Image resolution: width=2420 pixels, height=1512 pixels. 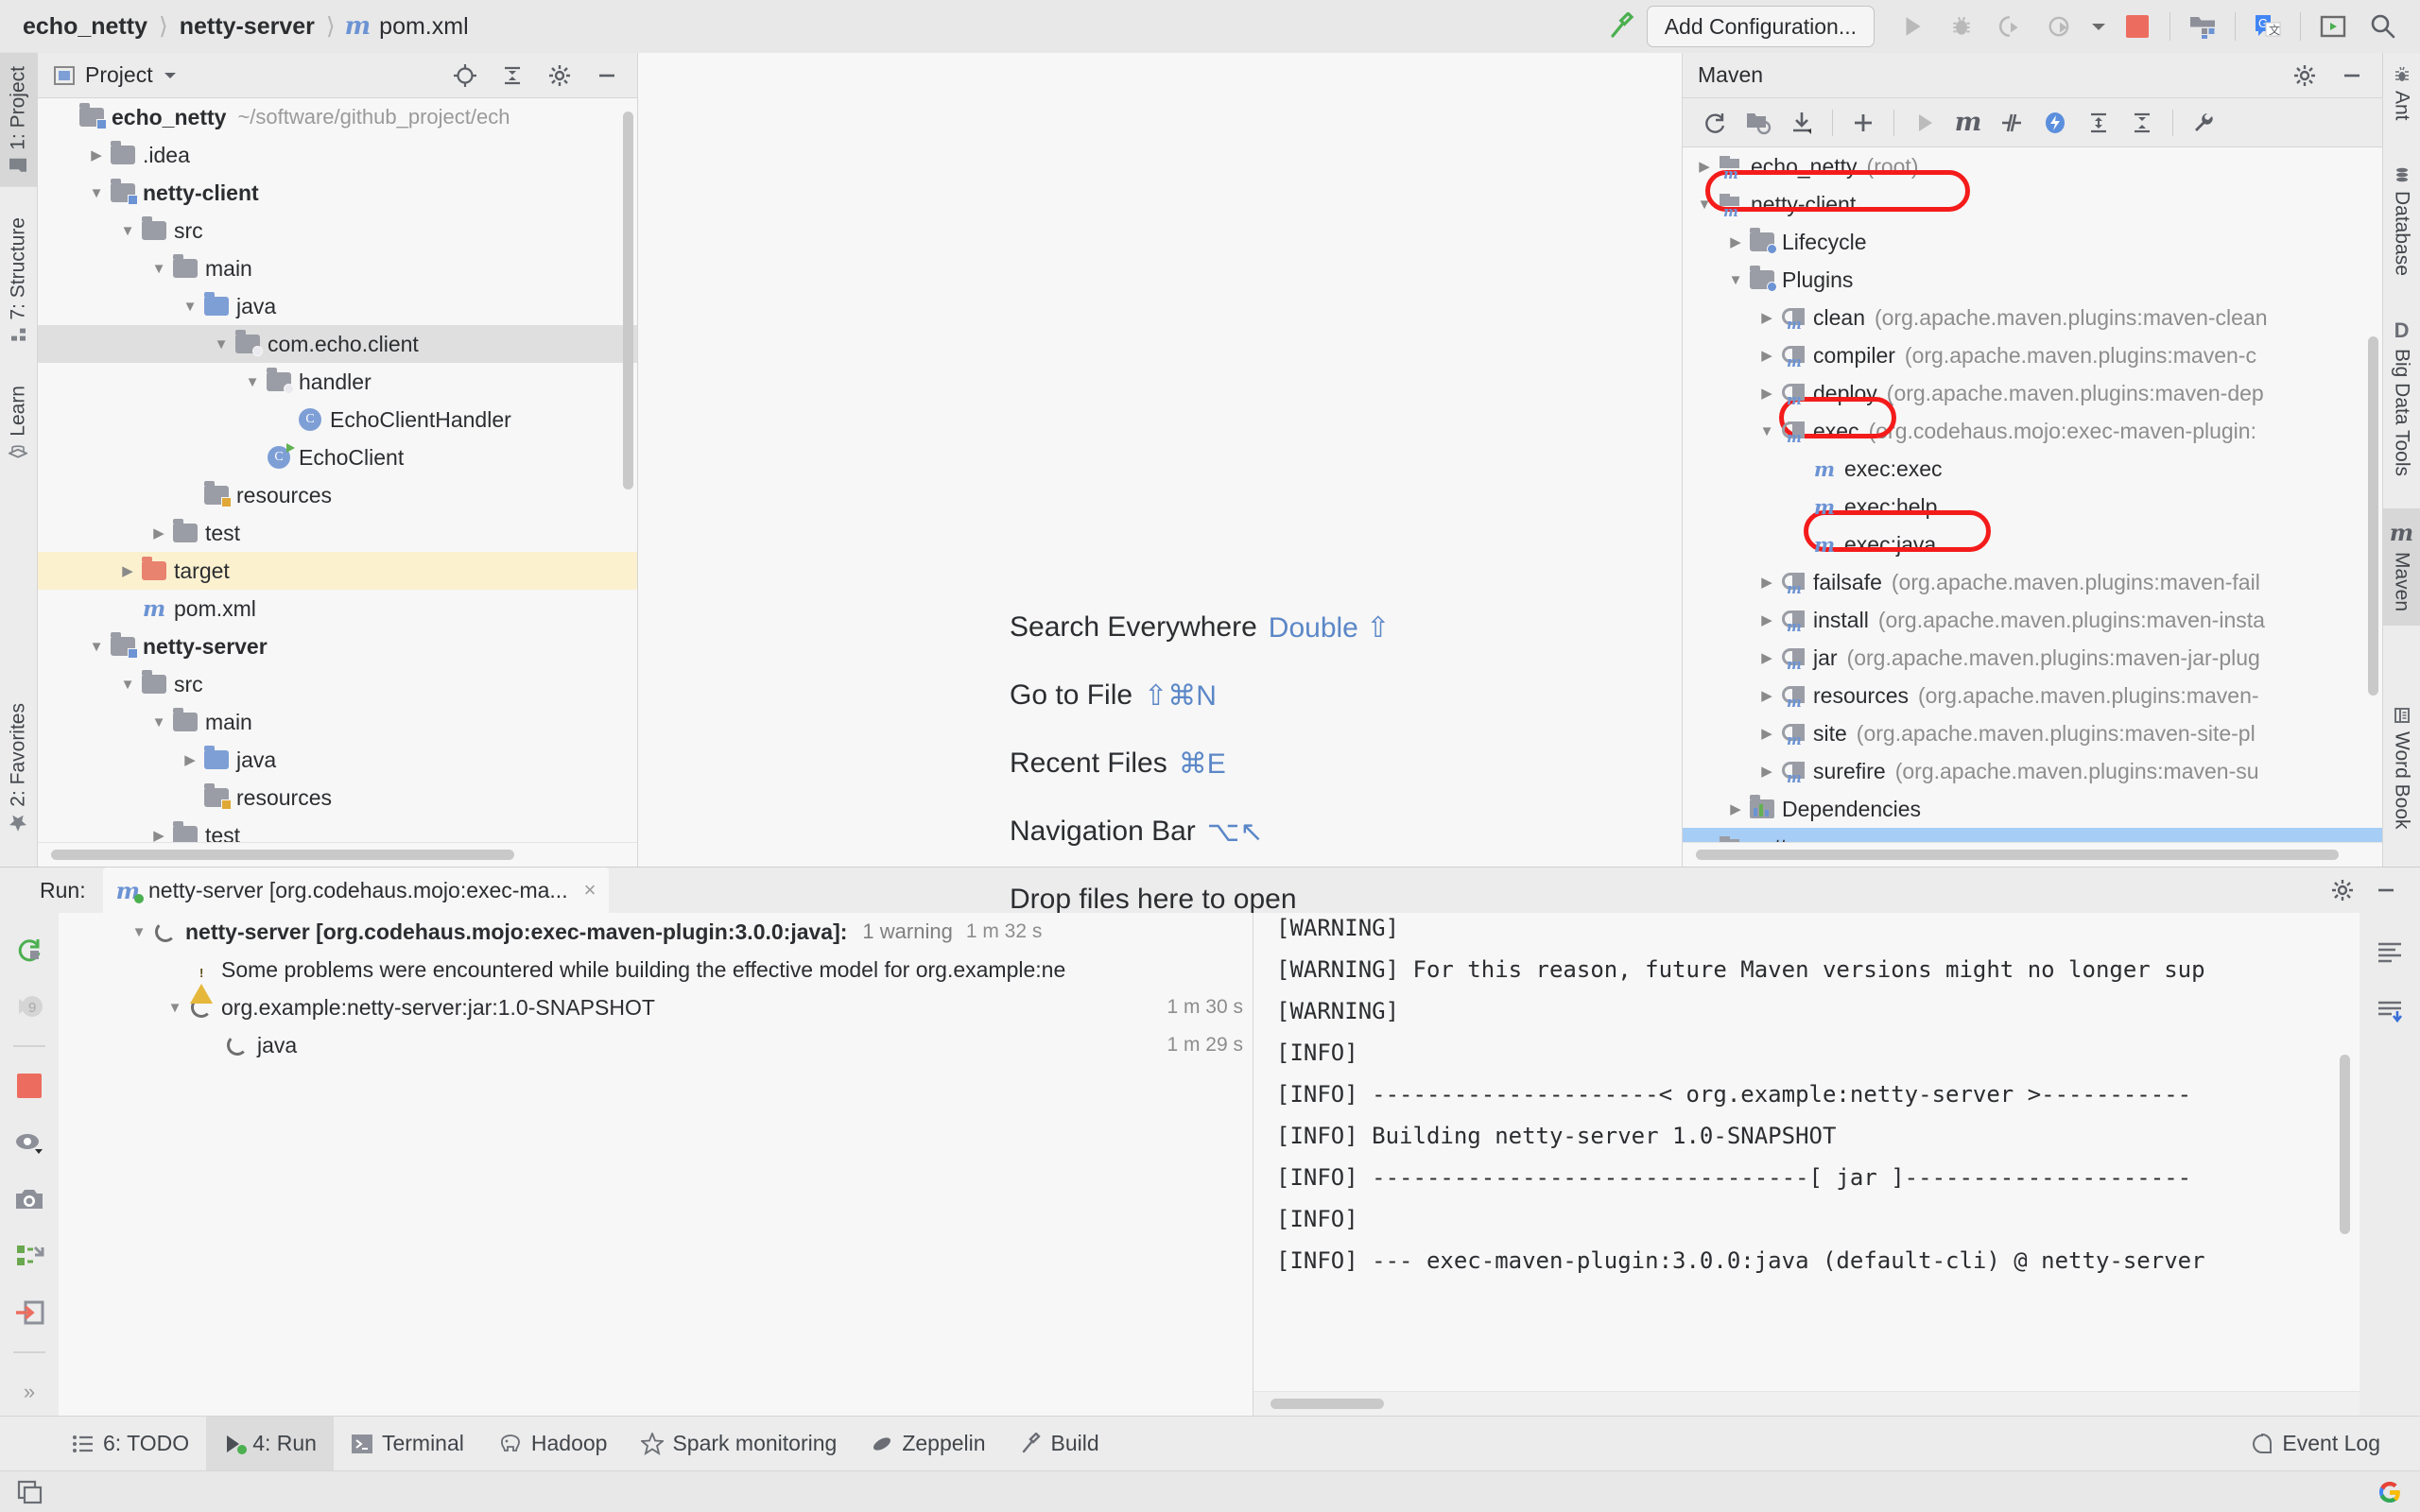 What do you see at coordinates (30, 1256) in the screenshot?
I see `expand-tests-icon` at bounding box center [30, 1256].